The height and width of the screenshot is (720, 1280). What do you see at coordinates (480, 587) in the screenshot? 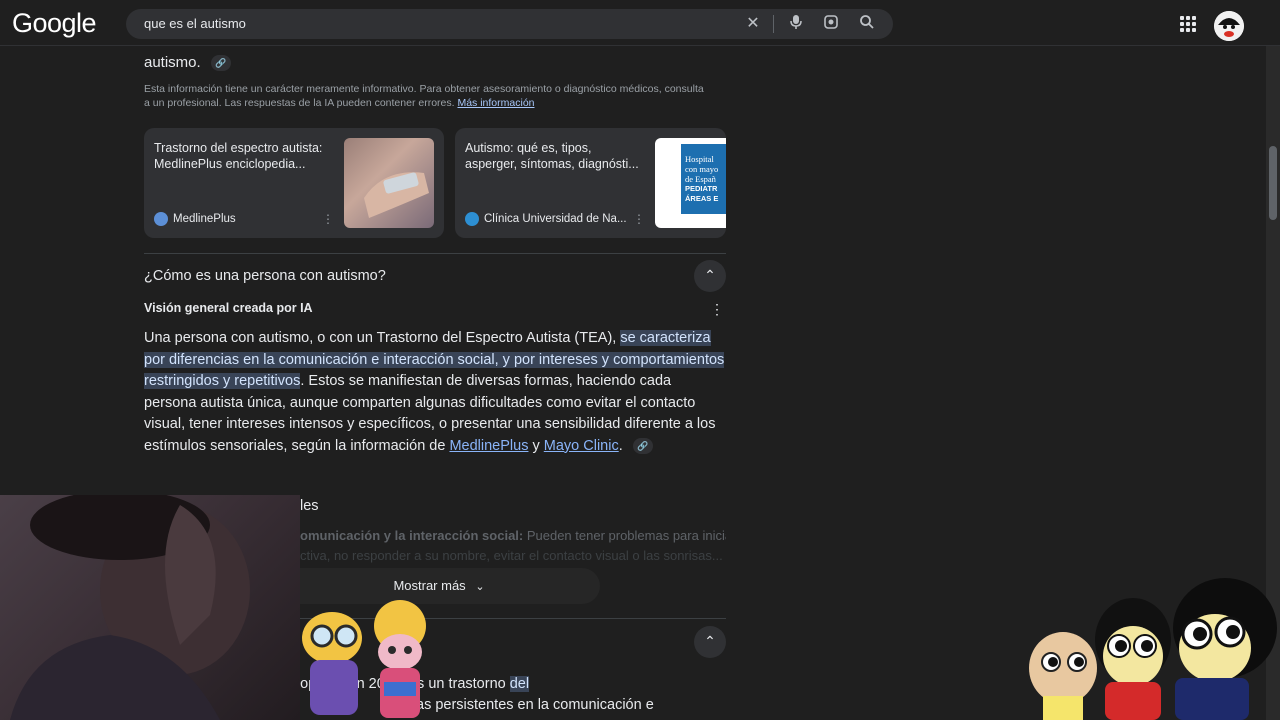
I see `chevron-down-icon: ⌄` at bounding box center [480, 587].